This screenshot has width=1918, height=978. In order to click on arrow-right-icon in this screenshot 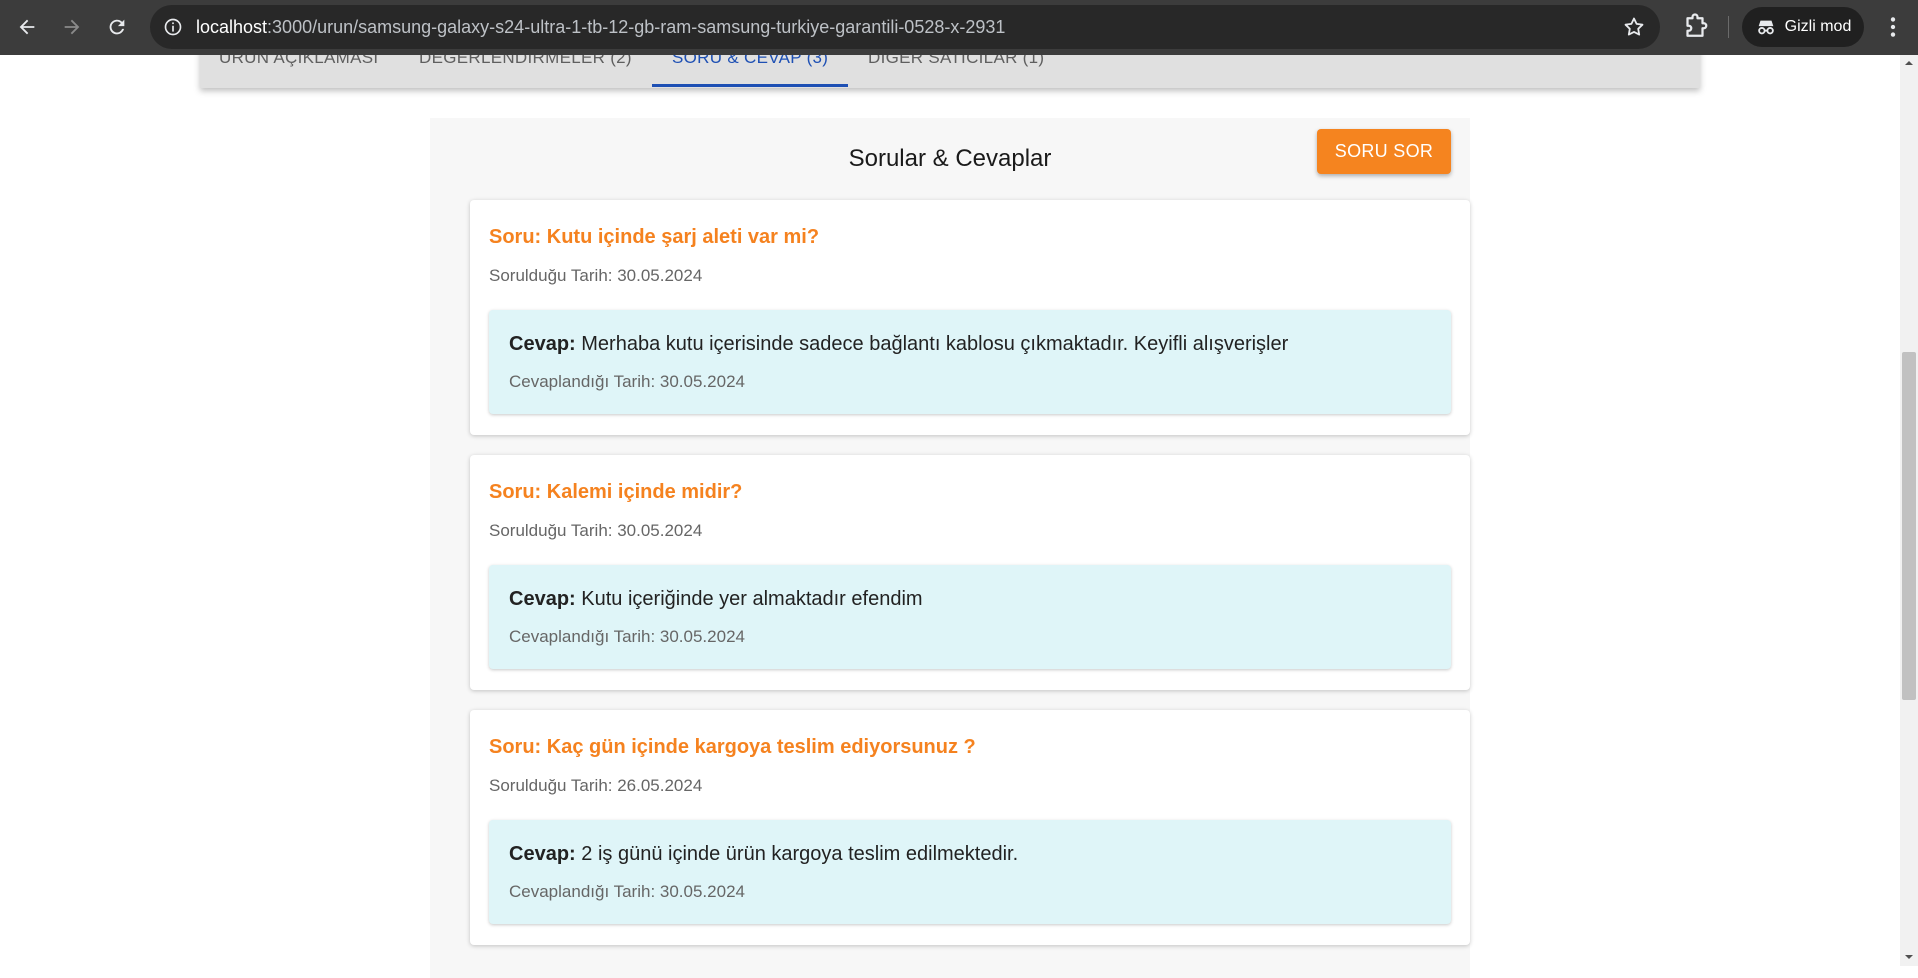, I will do `click(72, 27)`.